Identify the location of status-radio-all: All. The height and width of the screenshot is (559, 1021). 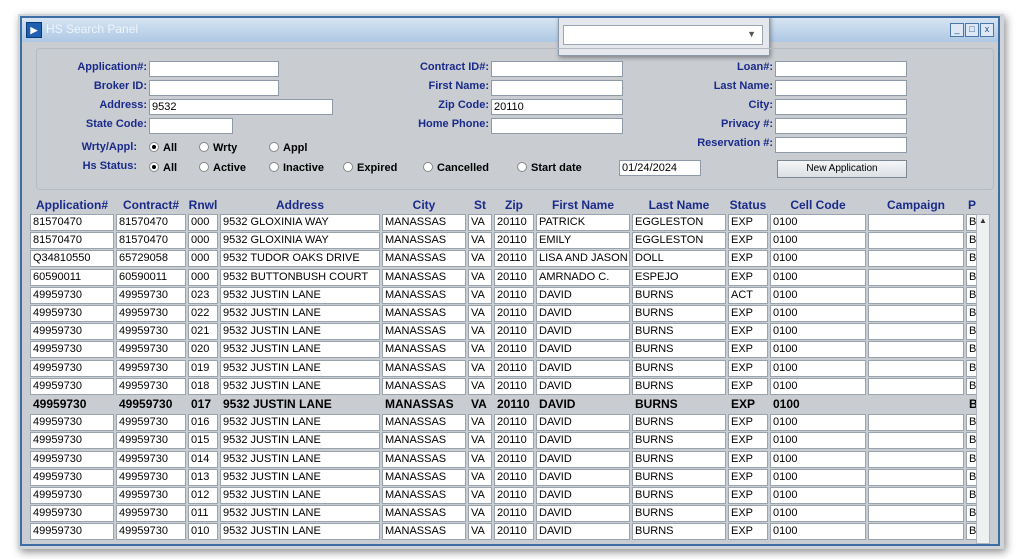
(163, 168).